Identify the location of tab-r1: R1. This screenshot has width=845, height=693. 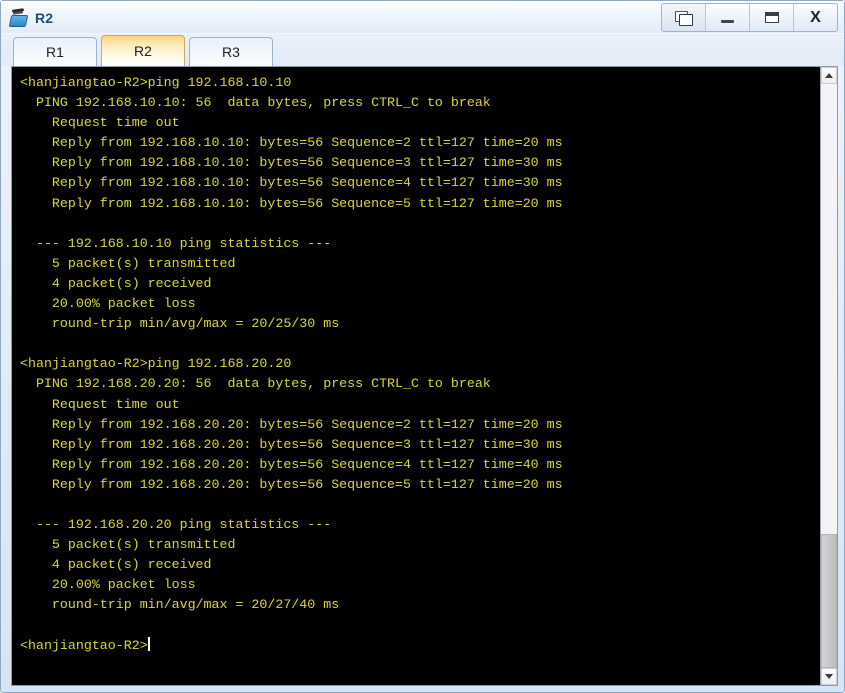
(55, 51).